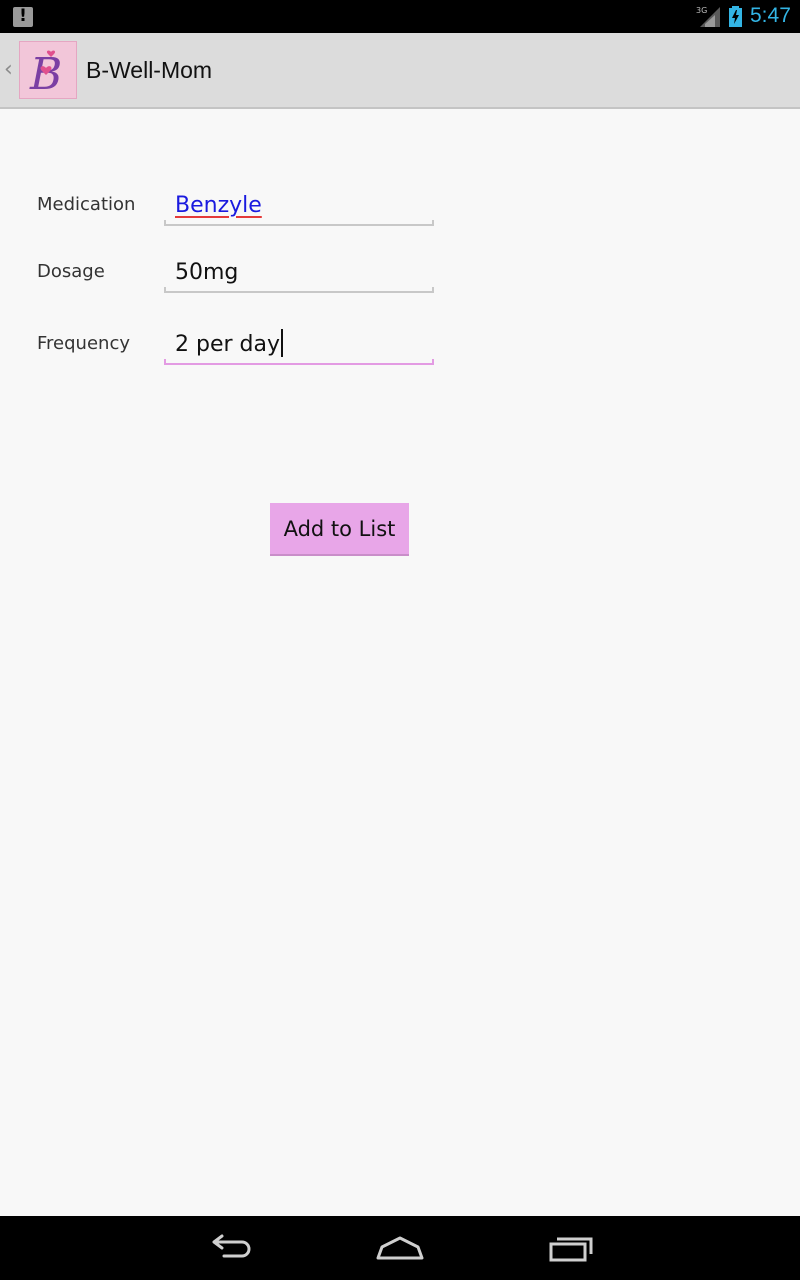 This screenshot has width=800, height=1280. Describe the element at coordinates (230, 1248) in the screenshot. I see `back-icon` at that location.